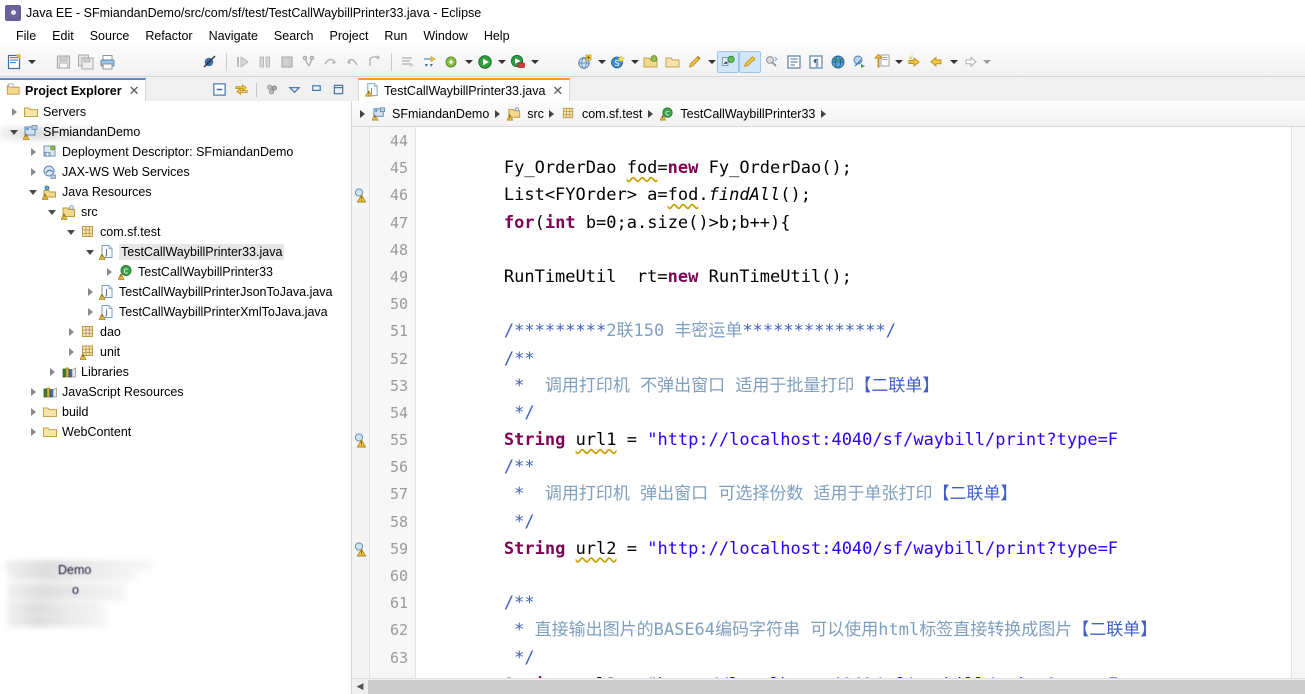  What do you see at coordinates (241, 90) in the screenshot?
I see `link-with-editor-icon` at bounding box center [241, 90].